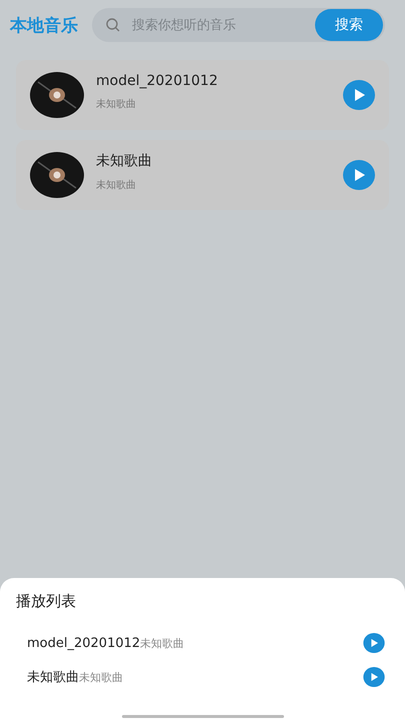  I want to click on page-title: 本地音乐, so click(44, 25).